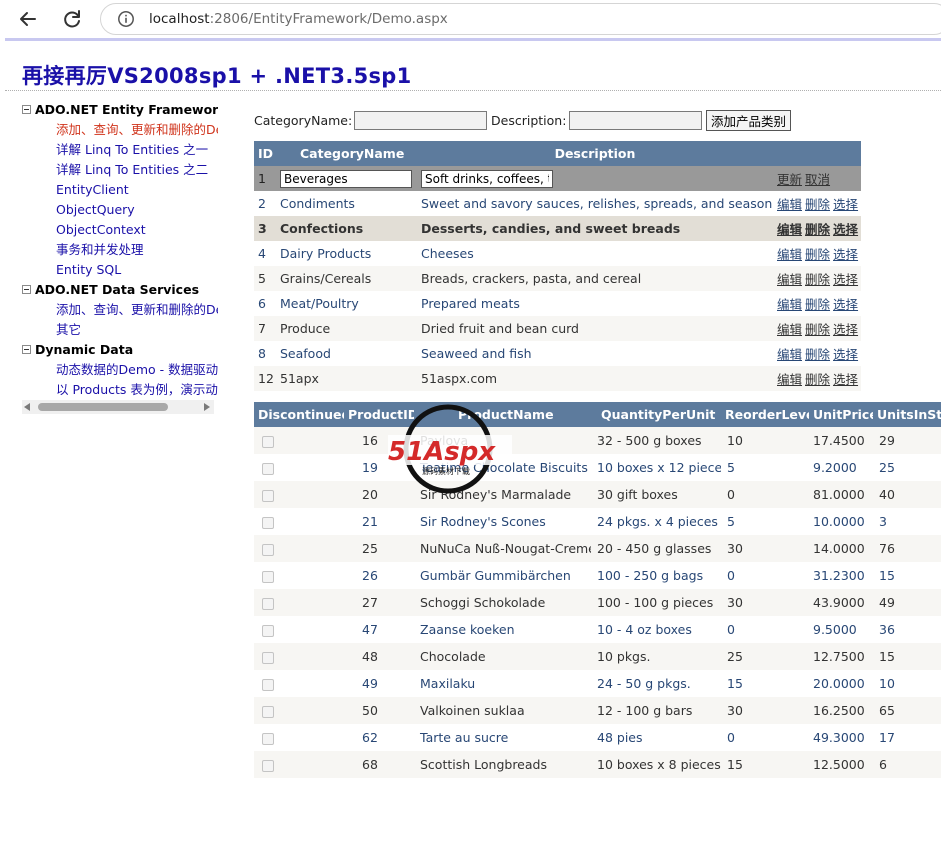  Describe the element at coordinates (298, 19) in the screenshot. I see `url-text: localhost:2806/EntityFramework/Demo.aspx` at that location.